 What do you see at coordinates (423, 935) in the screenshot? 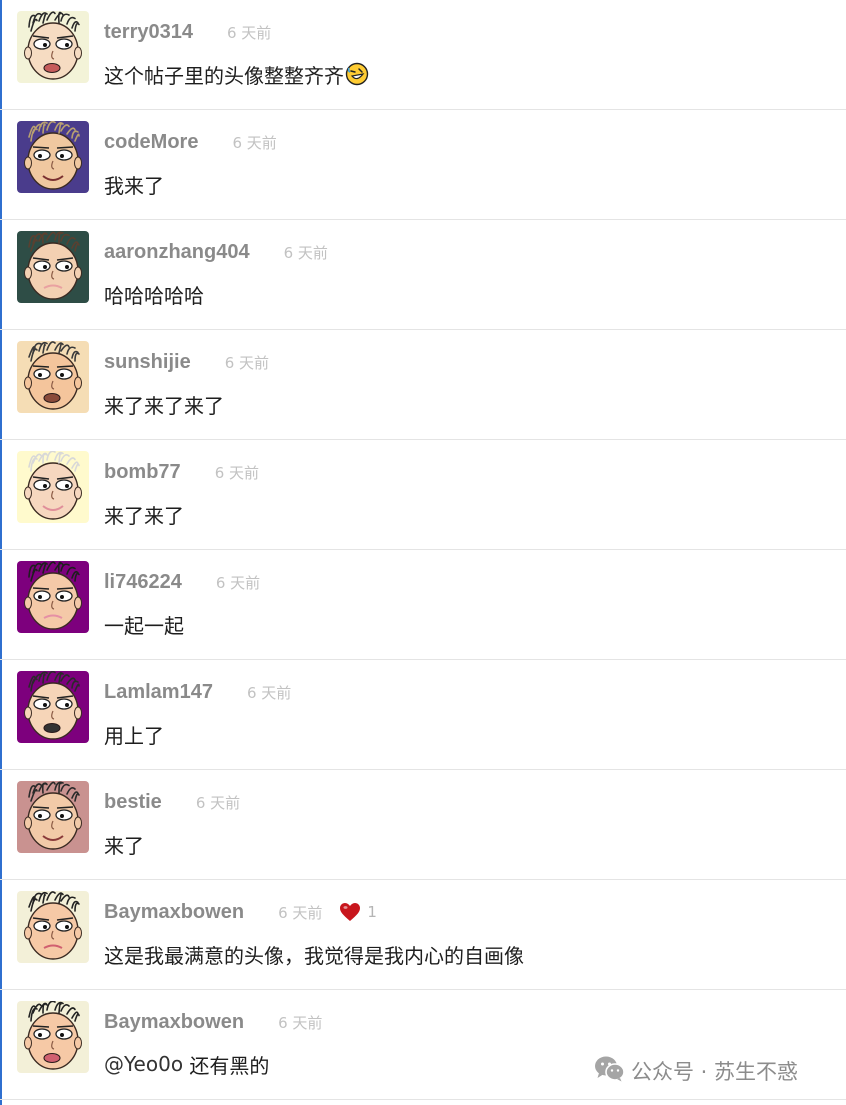
I see `comment-item: Baymaxbowen 6 天前 1 这是我最满意的头像，我觉得是我内心的自画像` at bounding box center [423, 935].